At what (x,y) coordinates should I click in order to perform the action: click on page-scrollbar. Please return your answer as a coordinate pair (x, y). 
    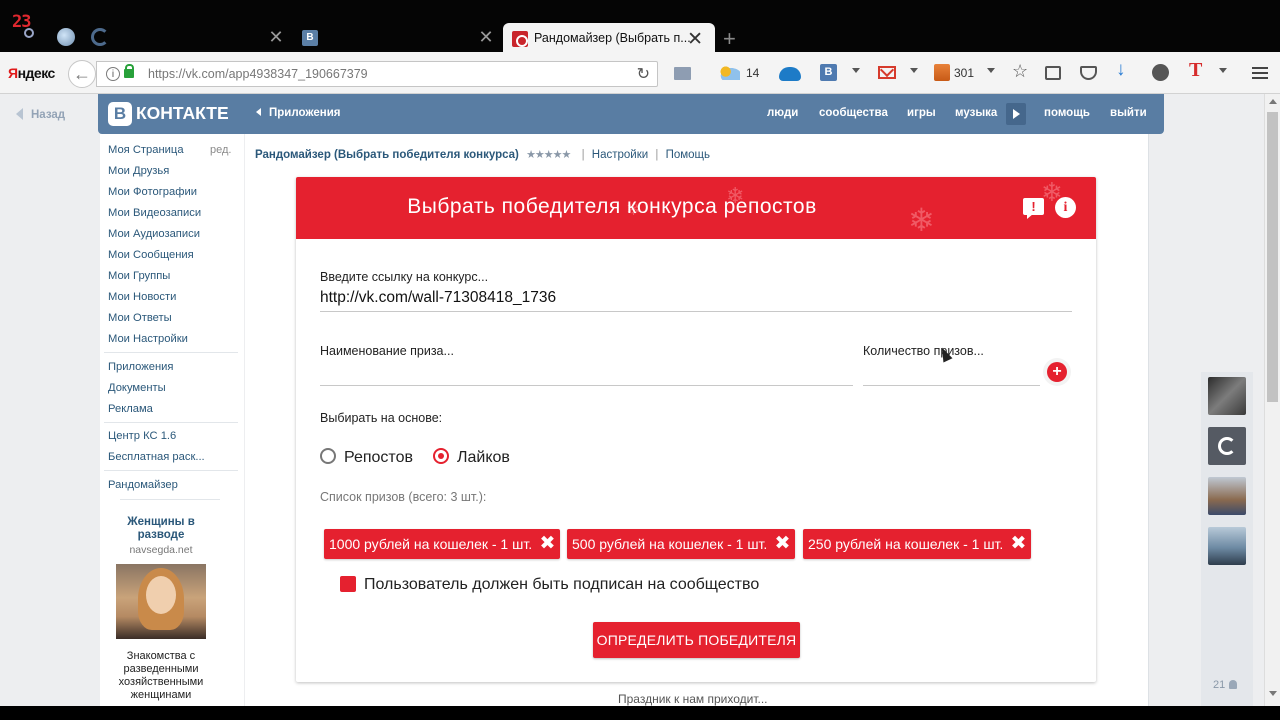
    Looking at the image, I should click on (1272, 400).